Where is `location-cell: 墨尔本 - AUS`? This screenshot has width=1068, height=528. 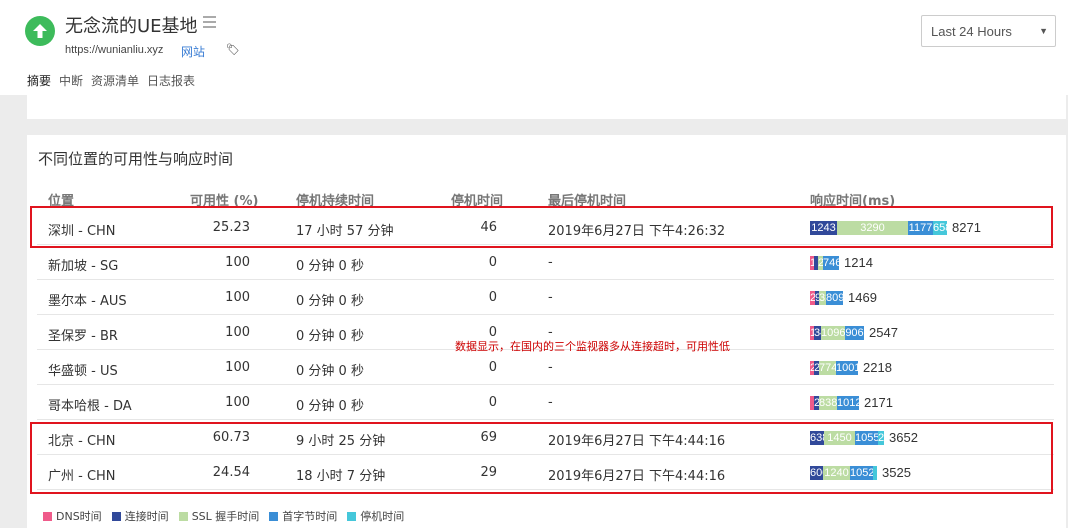 location-cell: 墨尔本 - AUS is located at coordinates (87, 299).